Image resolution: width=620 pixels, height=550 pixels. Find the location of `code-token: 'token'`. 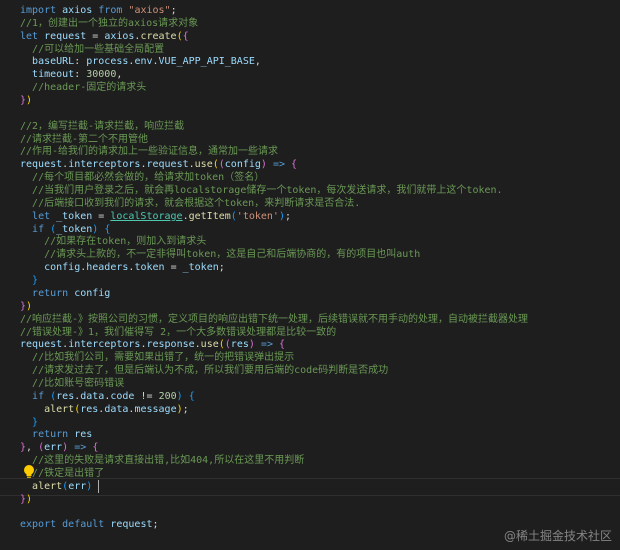

code-token: 'token' is located at coordinates (257, 216).